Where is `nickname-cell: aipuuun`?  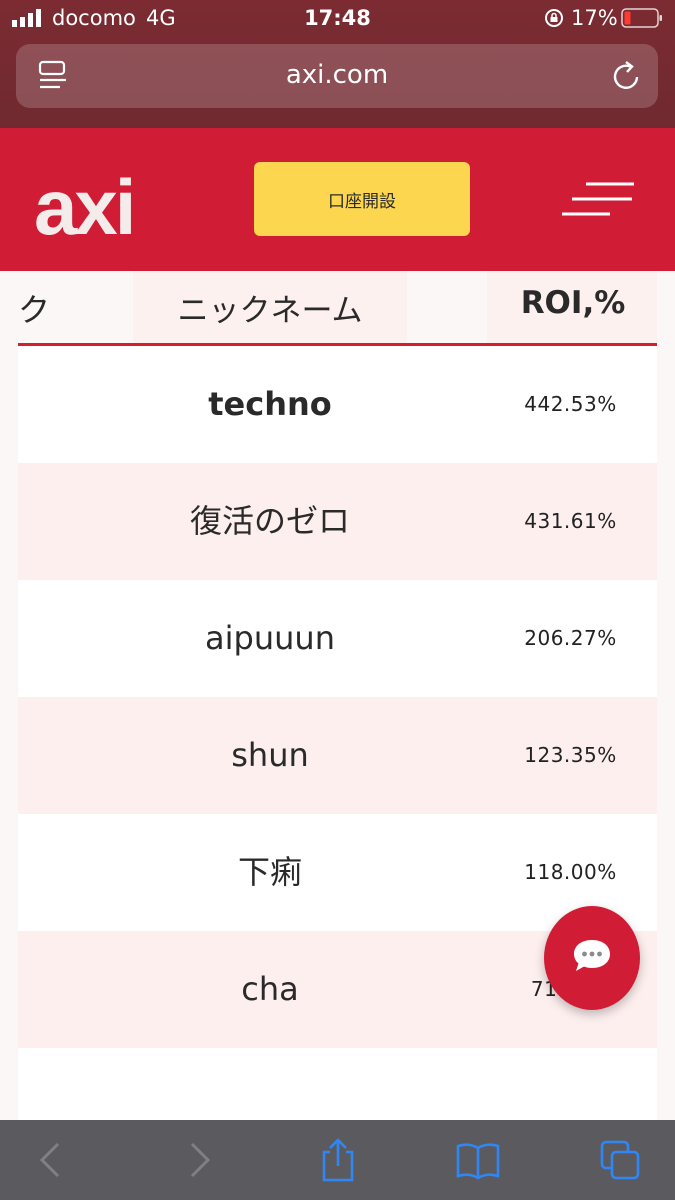
nickname-cell: aipuuun is located at coordinates (270, 638).